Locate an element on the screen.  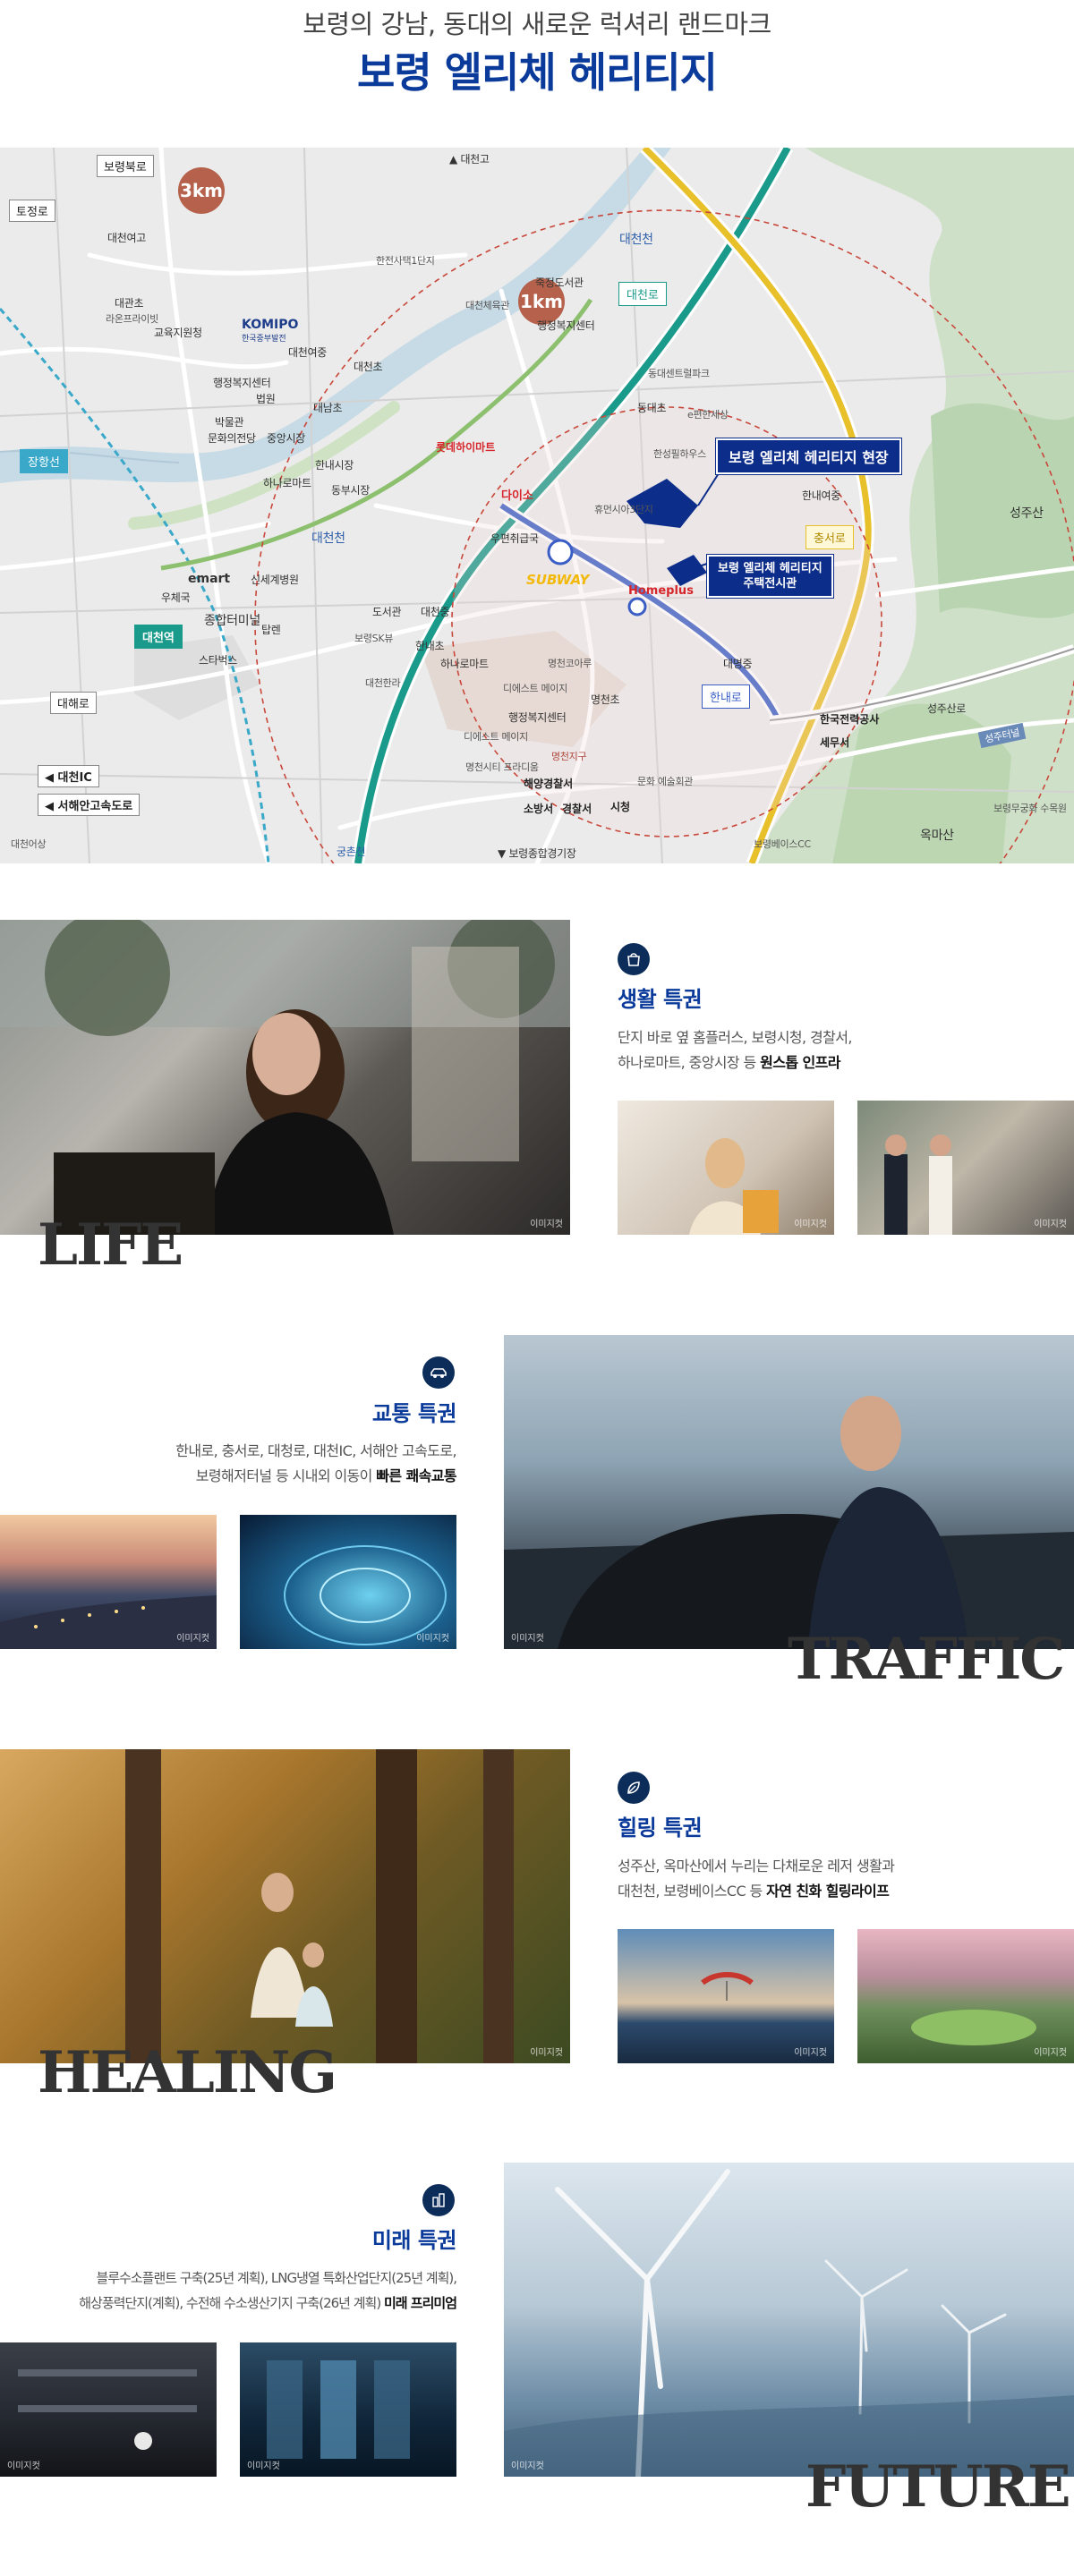
place-starbucks: 스타벅스 is located at coordinates (218, 660).